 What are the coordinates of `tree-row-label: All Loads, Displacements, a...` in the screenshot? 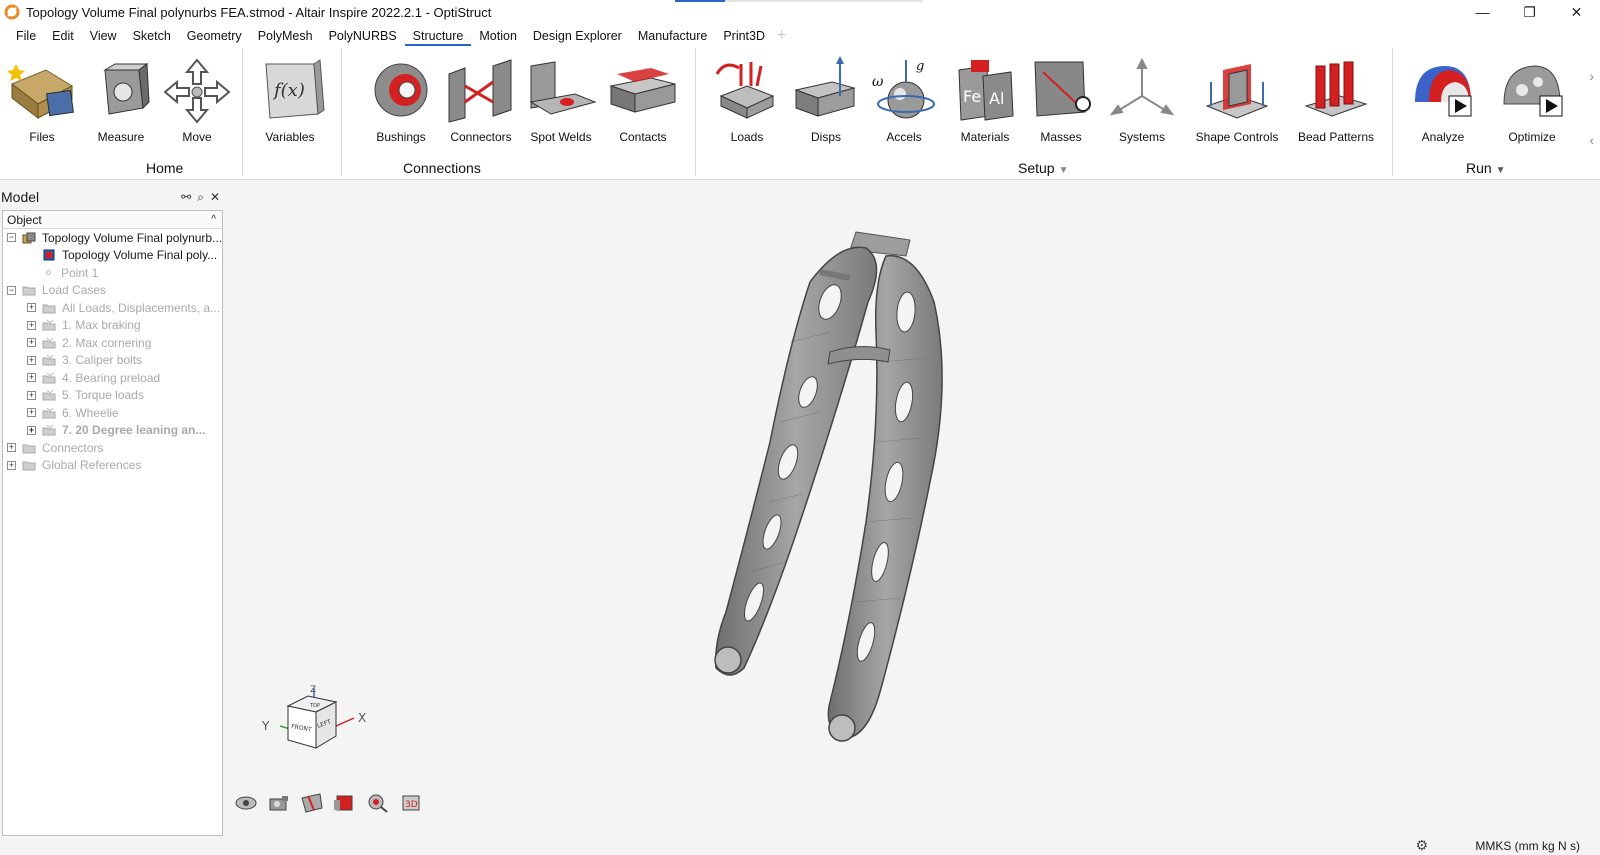 It's located at (141, 307).